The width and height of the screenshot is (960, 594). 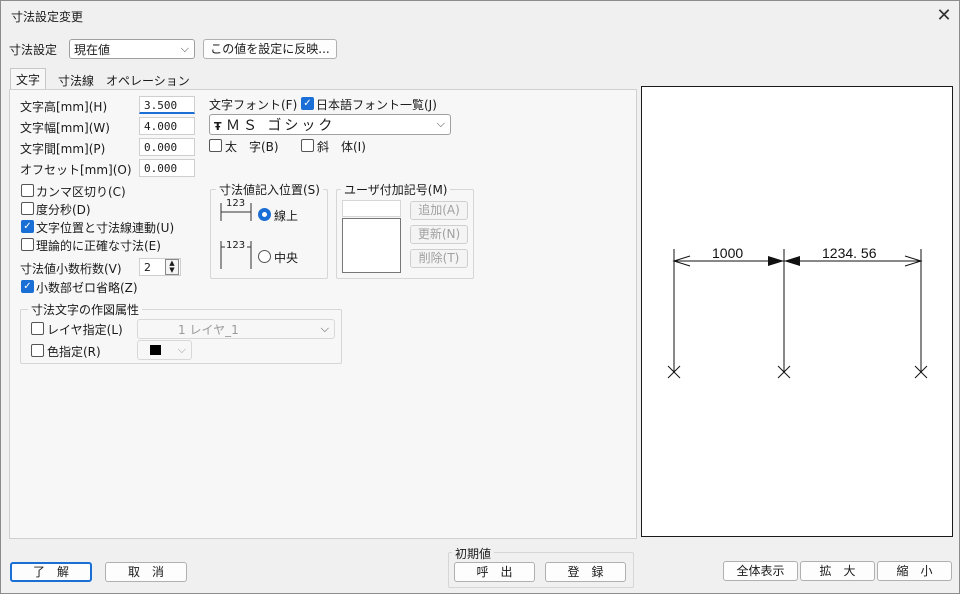 What do you see at coordinates (494, 572) in the screenshot?
I see `load-button: 呼 出` at bounding box center [494, 572].